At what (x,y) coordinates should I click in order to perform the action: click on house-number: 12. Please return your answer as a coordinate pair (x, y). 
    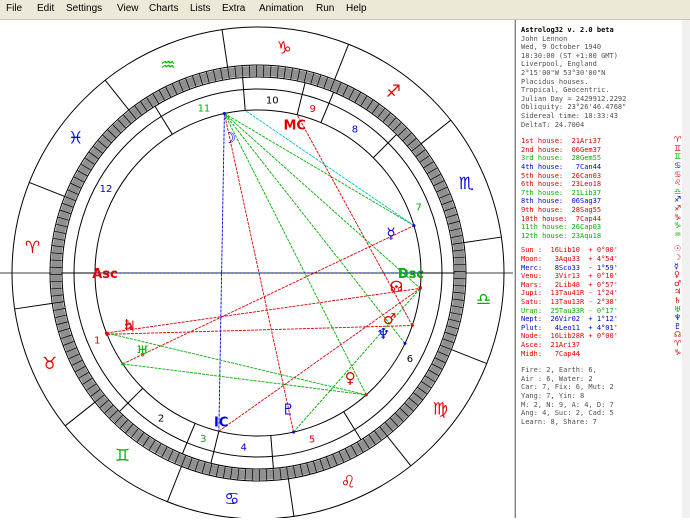
    Looking at the image, I should click on (106, 189).